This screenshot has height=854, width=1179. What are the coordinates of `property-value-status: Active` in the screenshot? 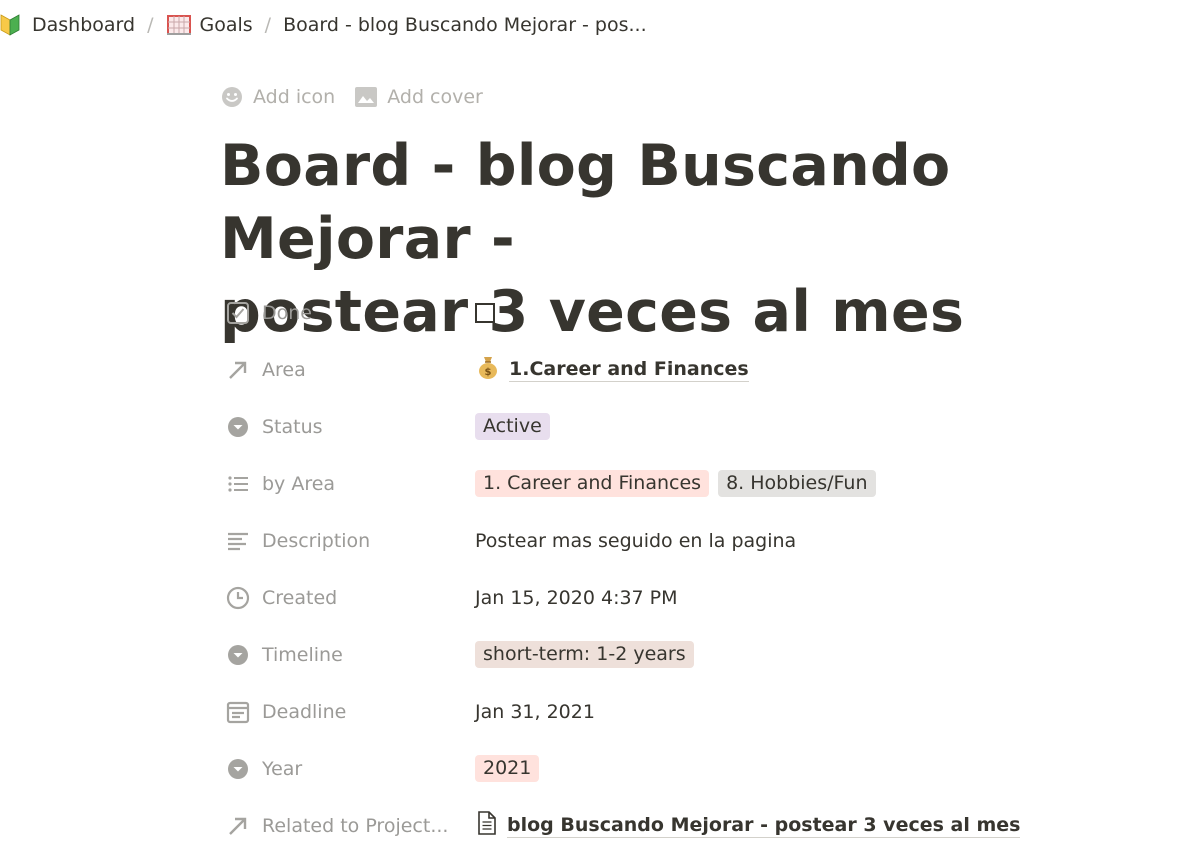 It's located at (512, 426).